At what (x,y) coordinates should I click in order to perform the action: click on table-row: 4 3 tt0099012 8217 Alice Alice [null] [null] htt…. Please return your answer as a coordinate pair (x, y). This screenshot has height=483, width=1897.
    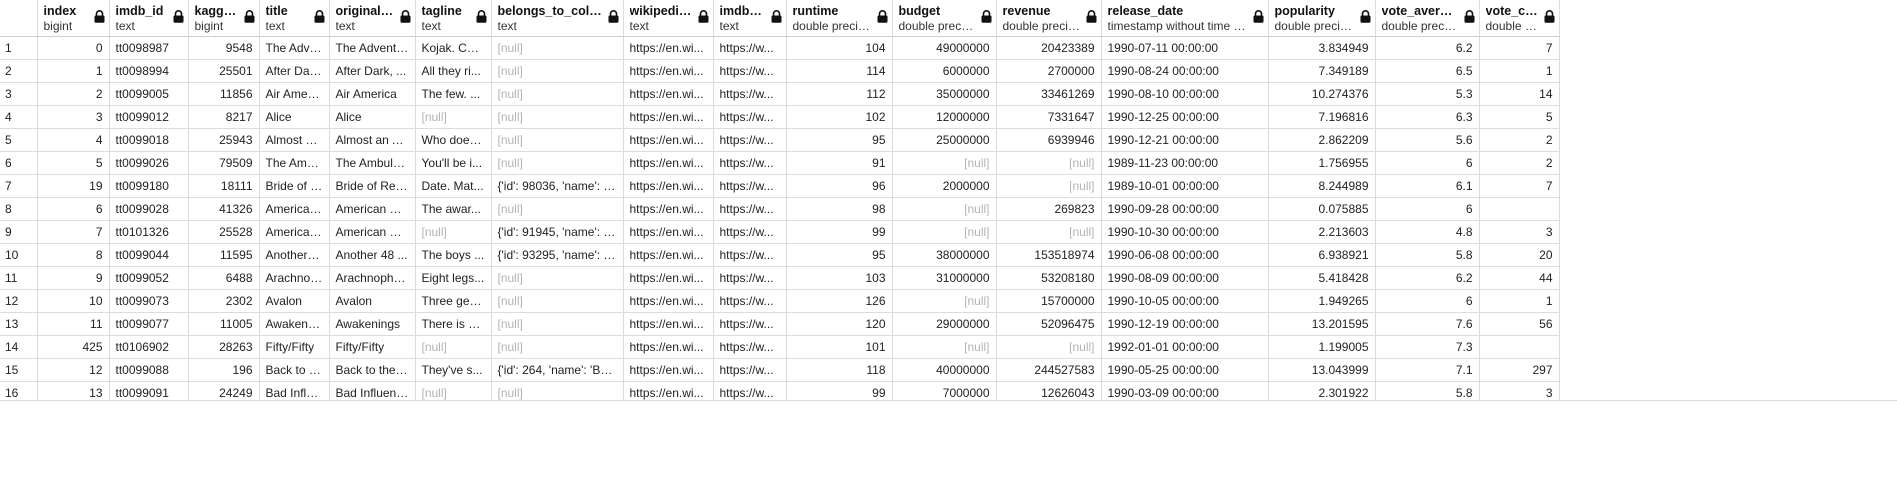
    Looking at the image, I should click on (780, 117).